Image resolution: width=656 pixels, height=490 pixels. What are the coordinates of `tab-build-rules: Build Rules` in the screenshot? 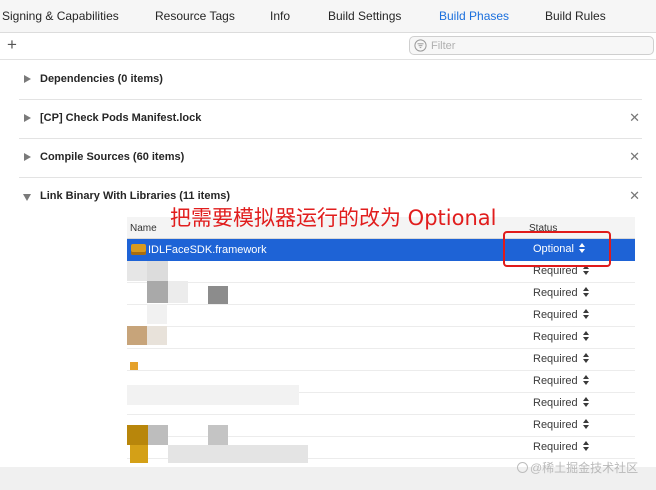 It's located at (575, 16).